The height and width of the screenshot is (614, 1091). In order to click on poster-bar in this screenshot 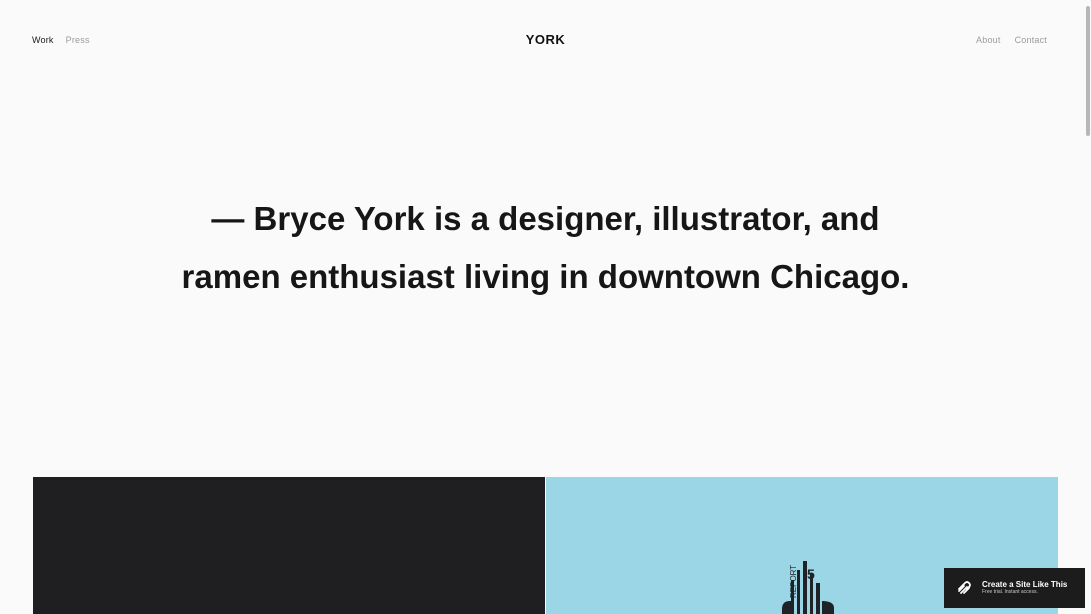, I will do `click(818, 598)`.